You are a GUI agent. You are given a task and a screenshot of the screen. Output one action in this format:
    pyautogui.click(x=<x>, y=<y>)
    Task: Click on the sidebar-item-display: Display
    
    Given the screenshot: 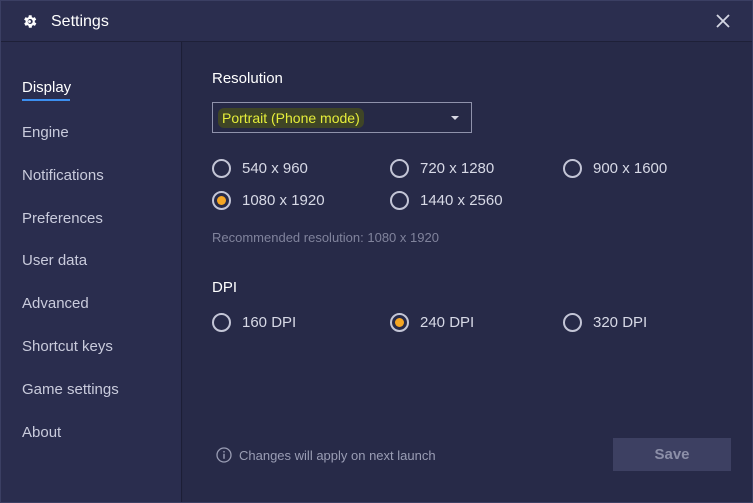 What is the action you would take?
    pyautogui.click(x=46, y=87)
    